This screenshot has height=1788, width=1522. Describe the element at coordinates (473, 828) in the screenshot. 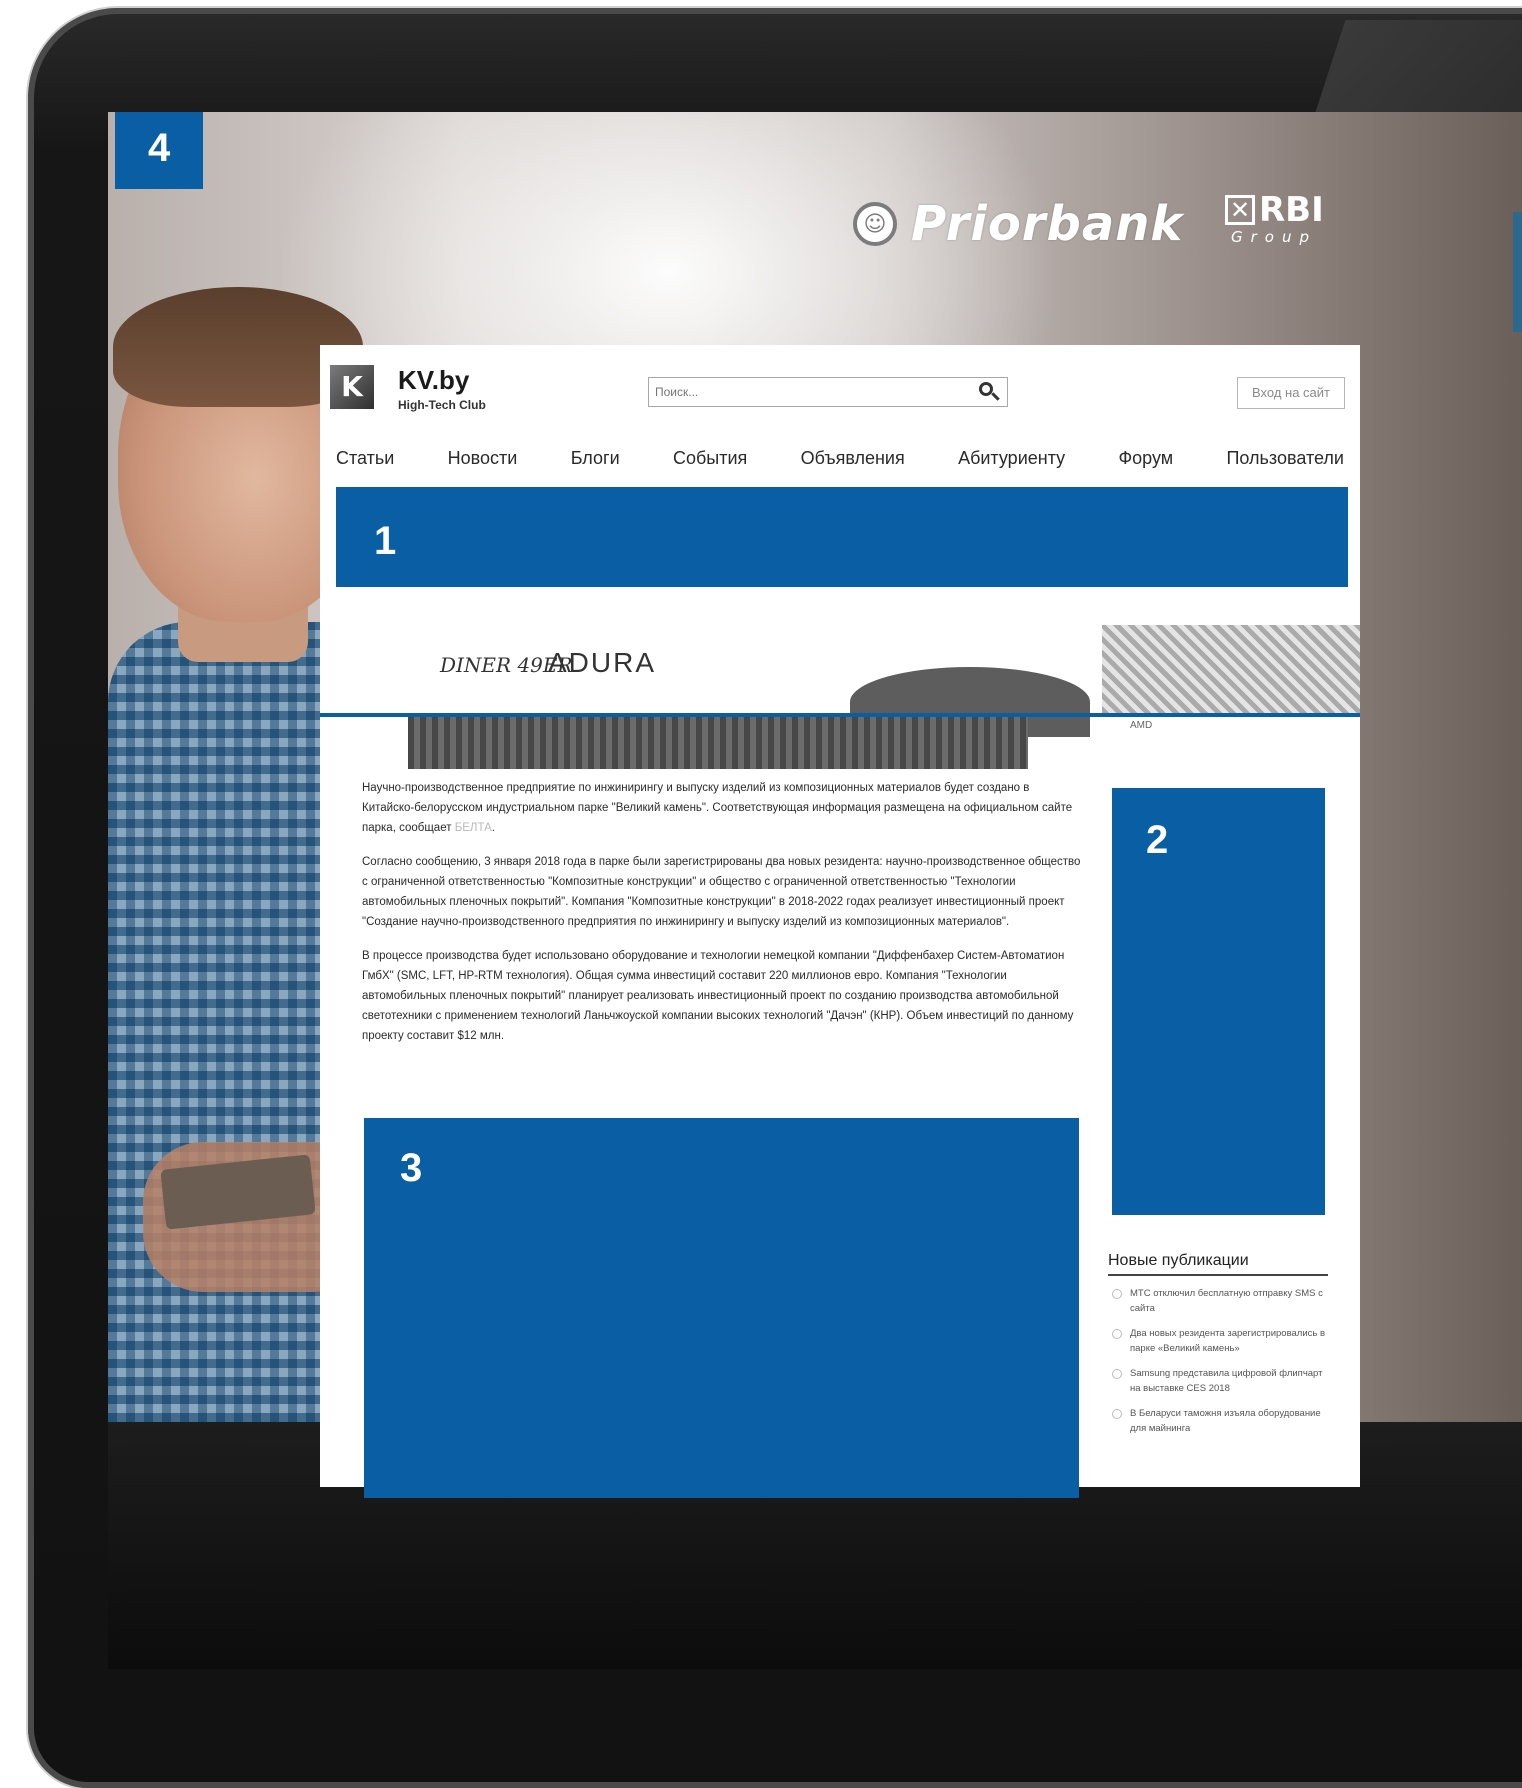

I see `source-link: БЕЛТА` at that location.